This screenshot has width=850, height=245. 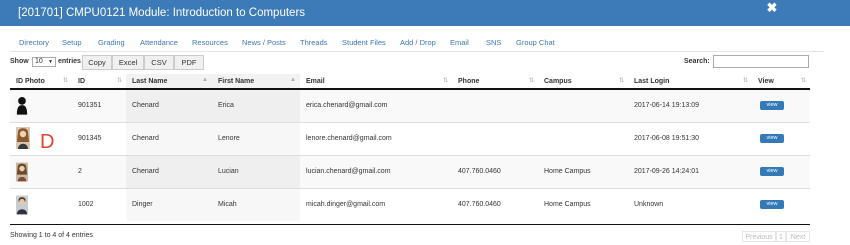 What do you see at coordinates (189, 62) in the screenshot?
I see `pdf-button: PDF` at bounding box center [189, 62].